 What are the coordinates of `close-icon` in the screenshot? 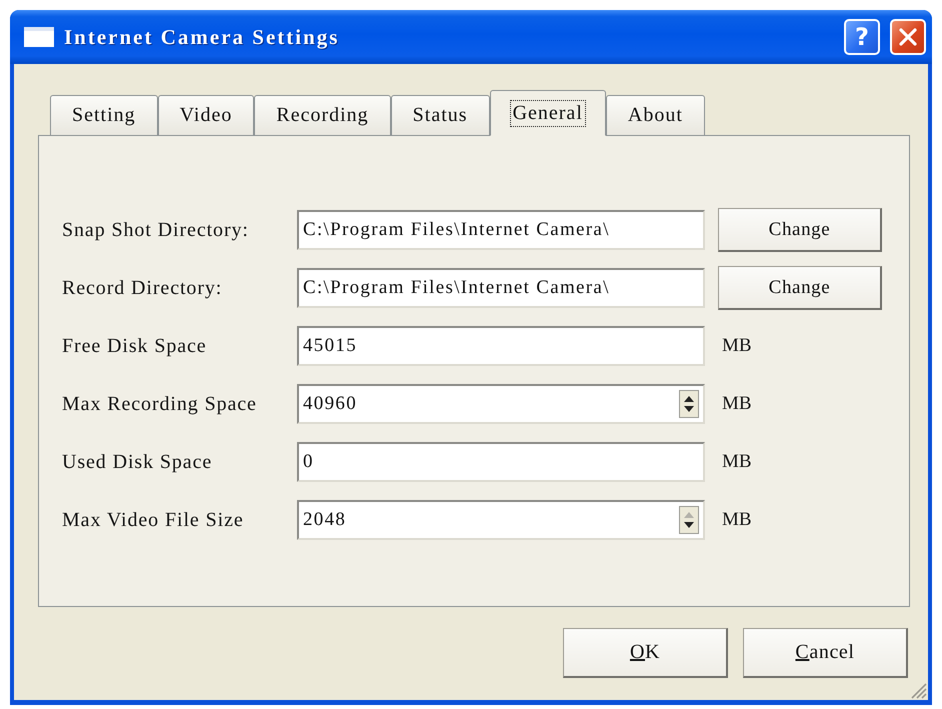 It's located at (908, 37).